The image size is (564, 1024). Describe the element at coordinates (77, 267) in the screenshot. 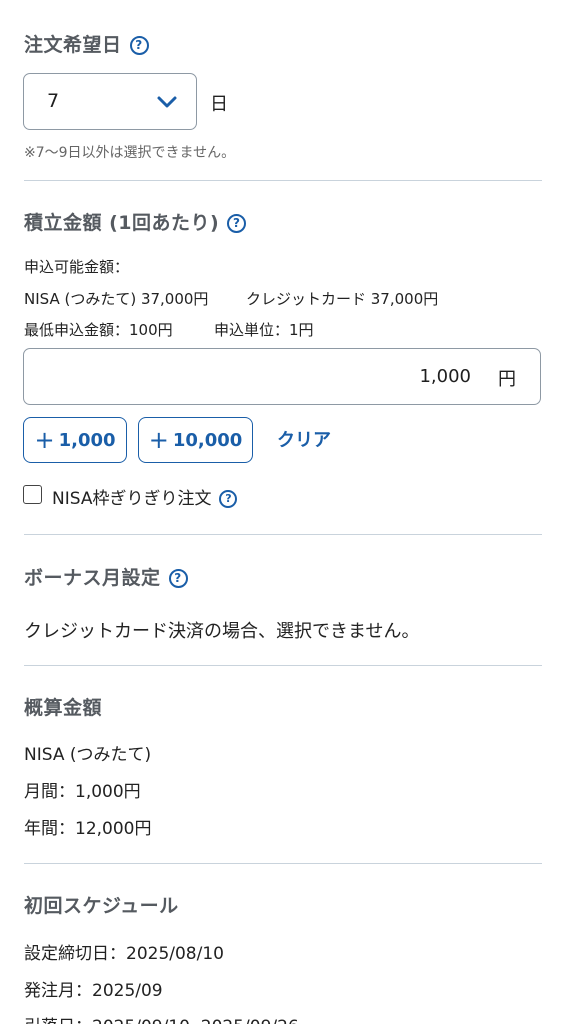

I see `available-label: 申込可能金額：` at that location.